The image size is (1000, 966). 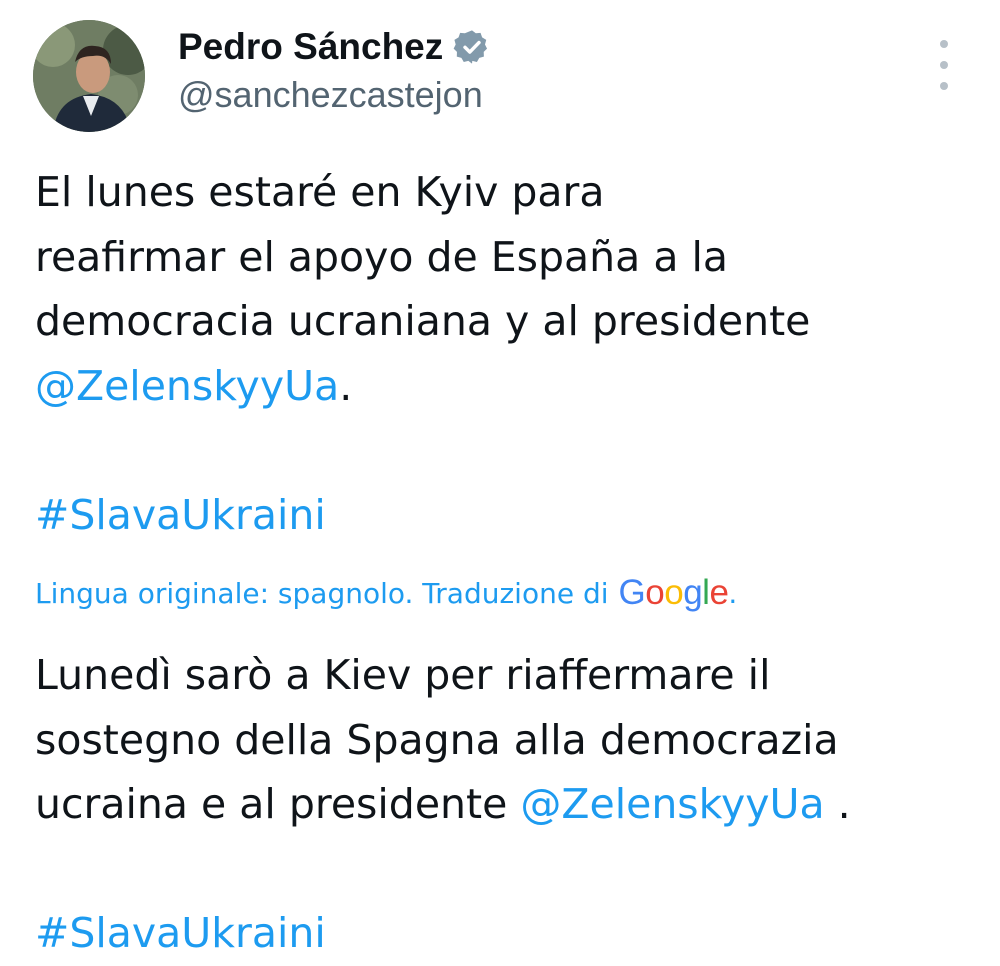 What do you see at coordinates (423, 321) in the screenshot?
I see `tweet-line: democracia ucraniana y al presidente` at bounding box center [423, 321].